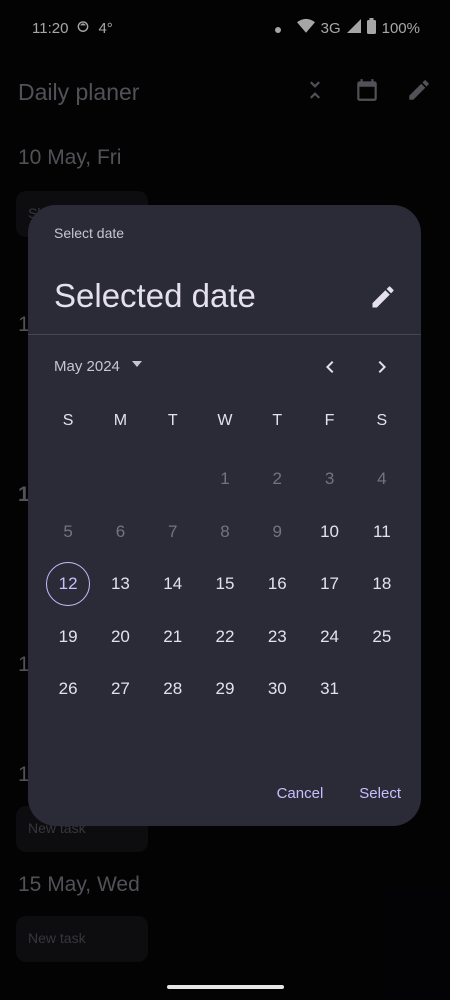 The image size is (450, 1000). What do you see at coordinates (120, 637) in the screenshot?
I see `day-cell: 20` at bounding box center [120, 637].